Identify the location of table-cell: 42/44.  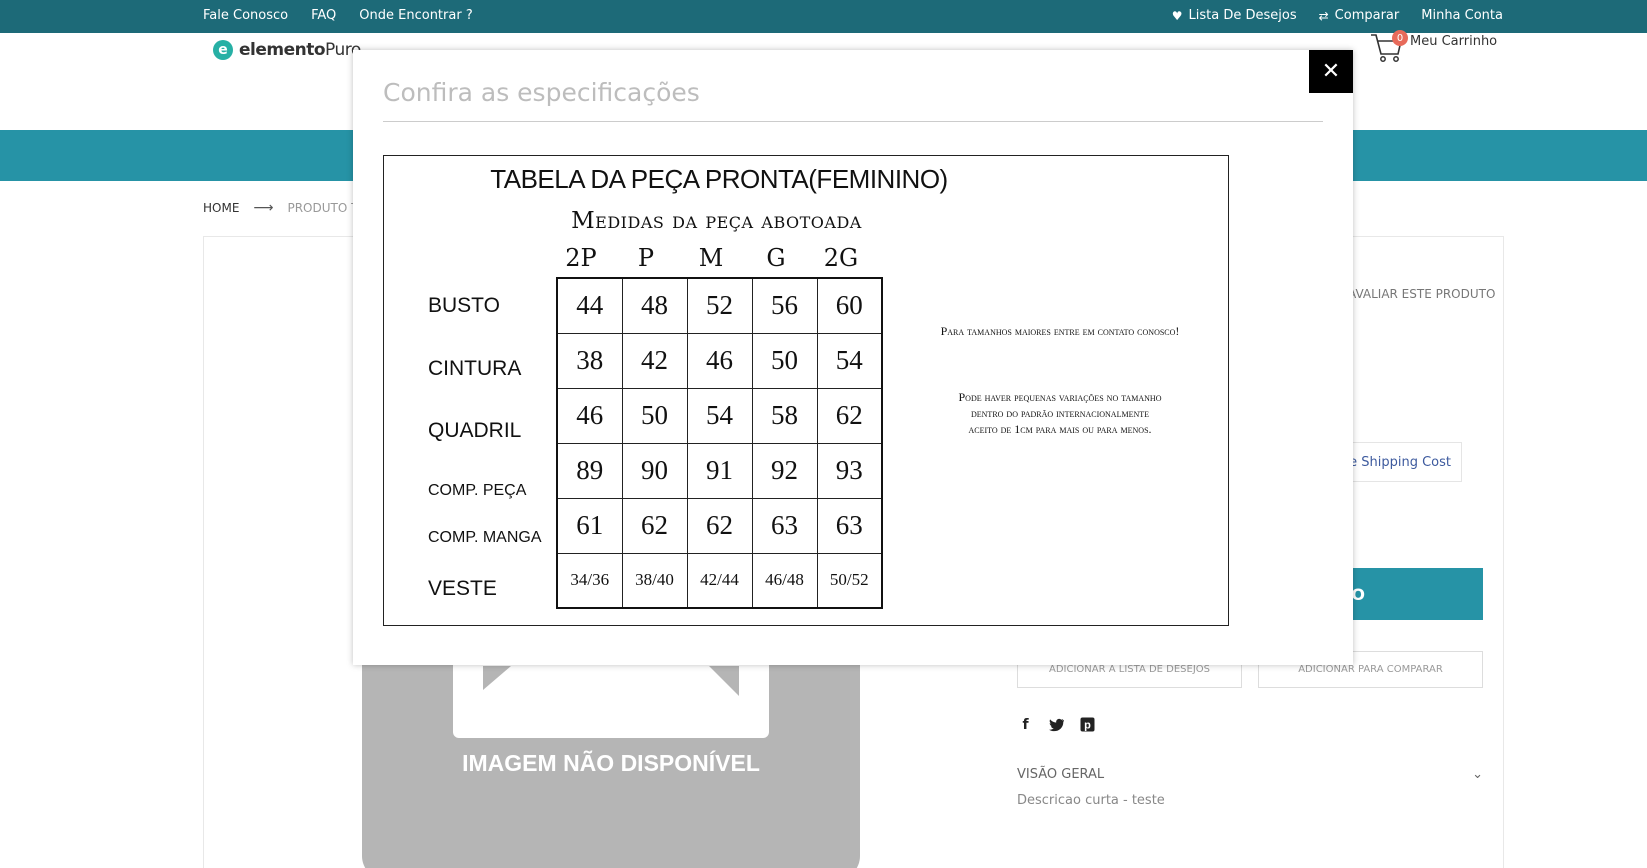
(719, 580).